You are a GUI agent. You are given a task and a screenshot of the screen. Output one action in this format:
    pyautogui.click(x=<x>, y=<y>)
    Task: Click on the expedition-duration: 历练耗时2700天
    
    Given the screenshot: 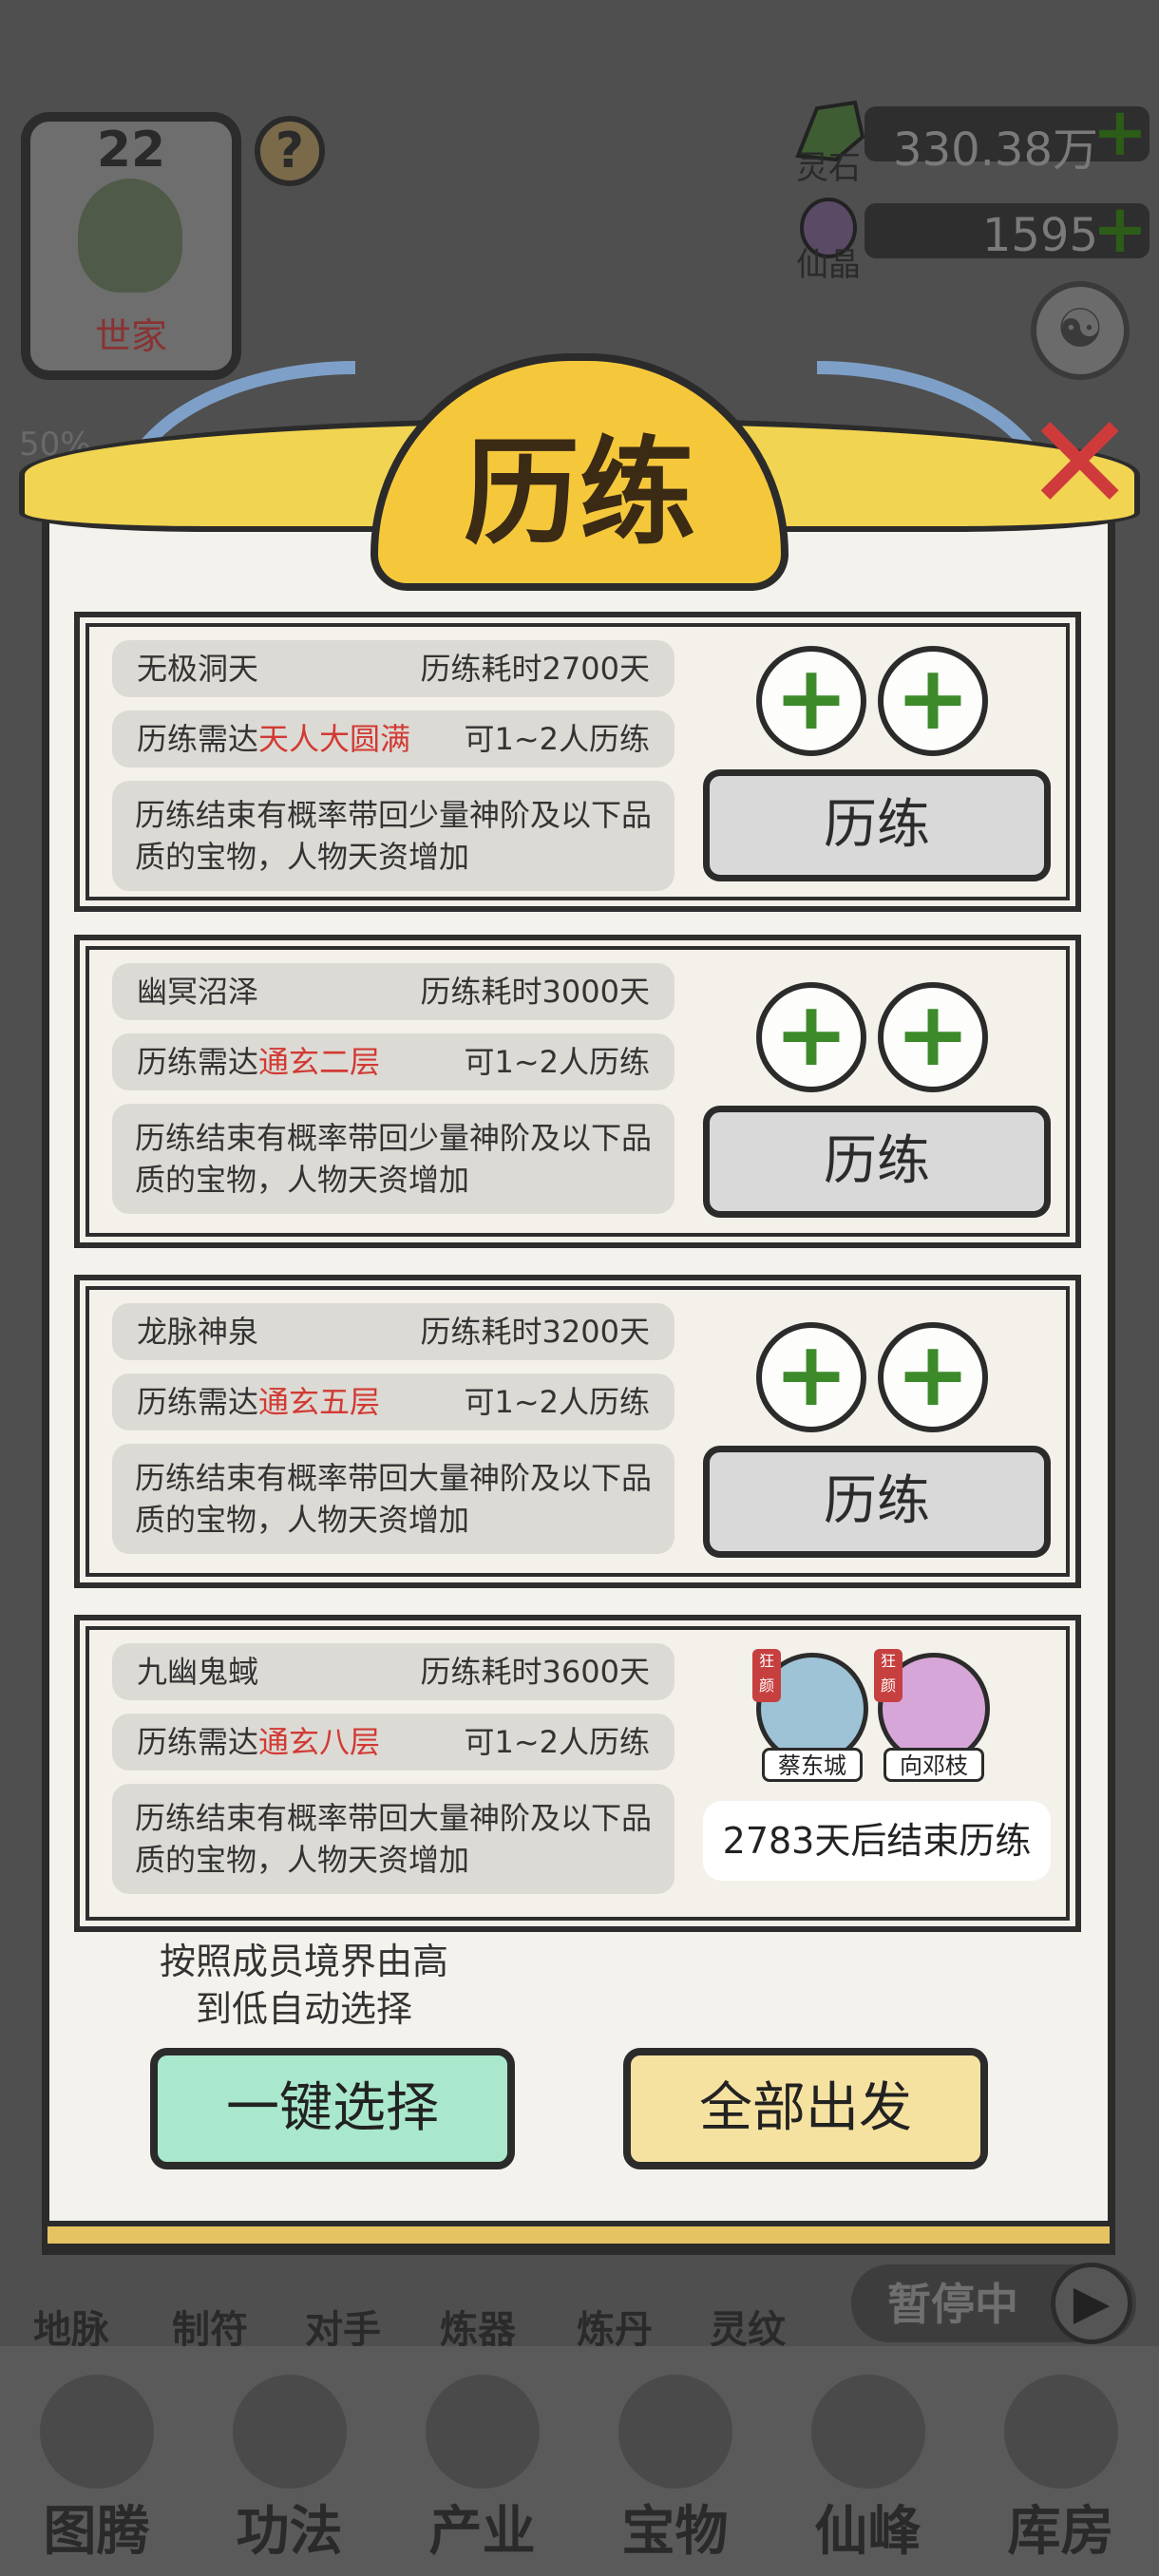 What is the action you would take?
    pyautogui.click(x=535, y=669)
    